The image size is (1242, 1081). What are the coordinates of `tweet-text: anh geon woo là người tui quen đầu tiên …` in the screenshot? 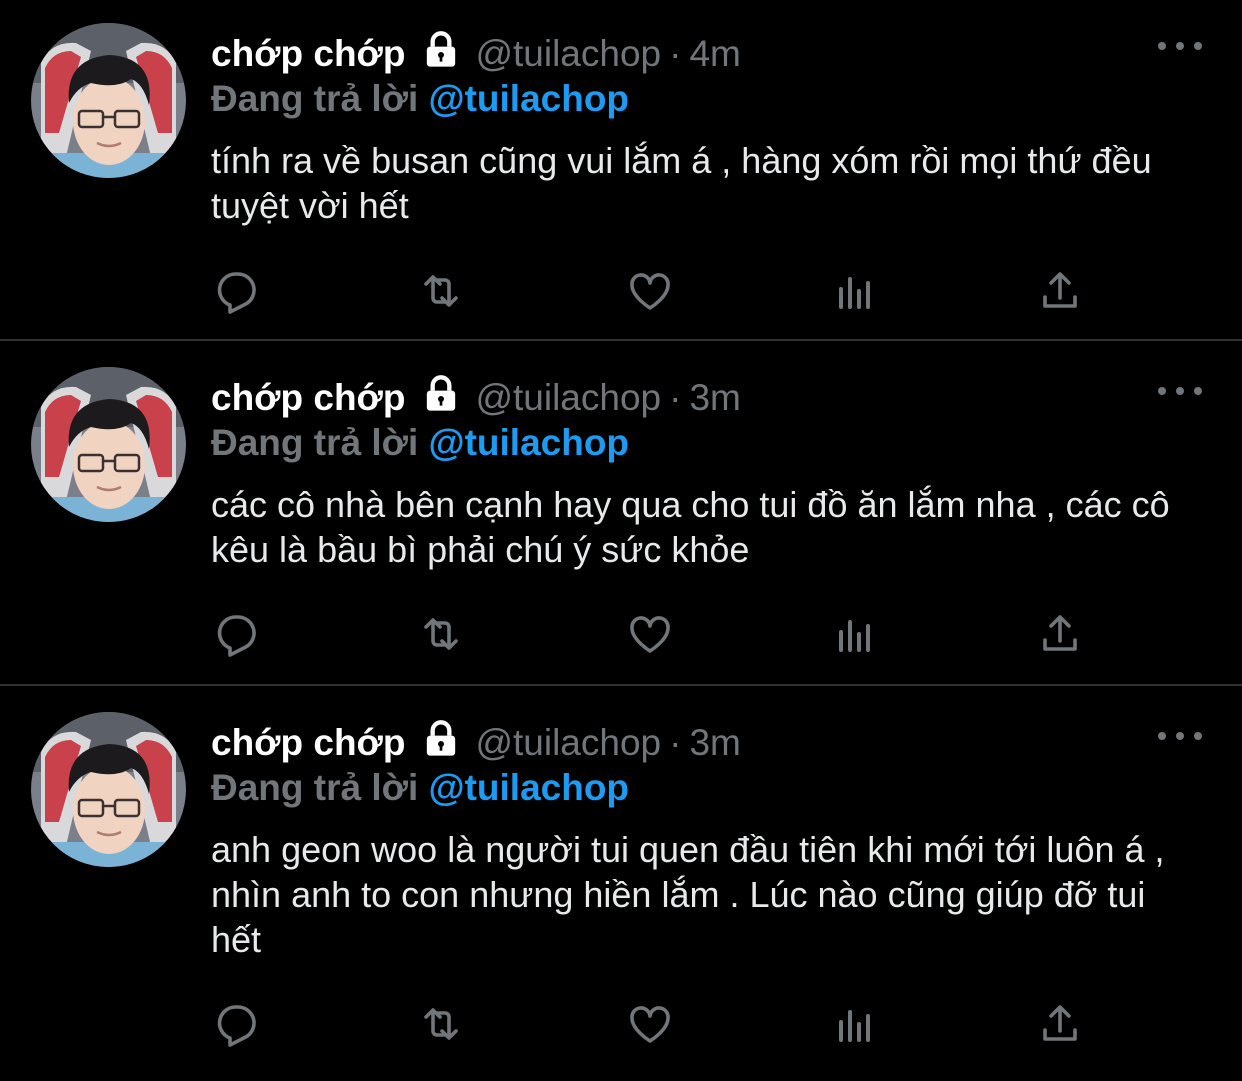 It's located at (688, 894).